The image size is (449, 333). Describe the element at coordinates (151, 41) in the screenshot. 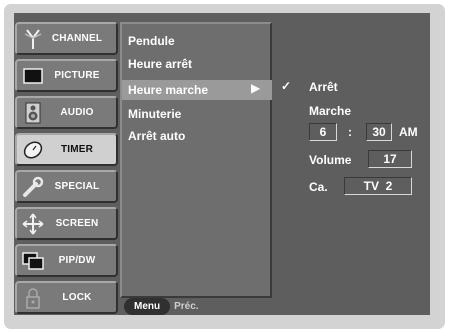

I see `submenu-item-pendule: Pendule` at that location.